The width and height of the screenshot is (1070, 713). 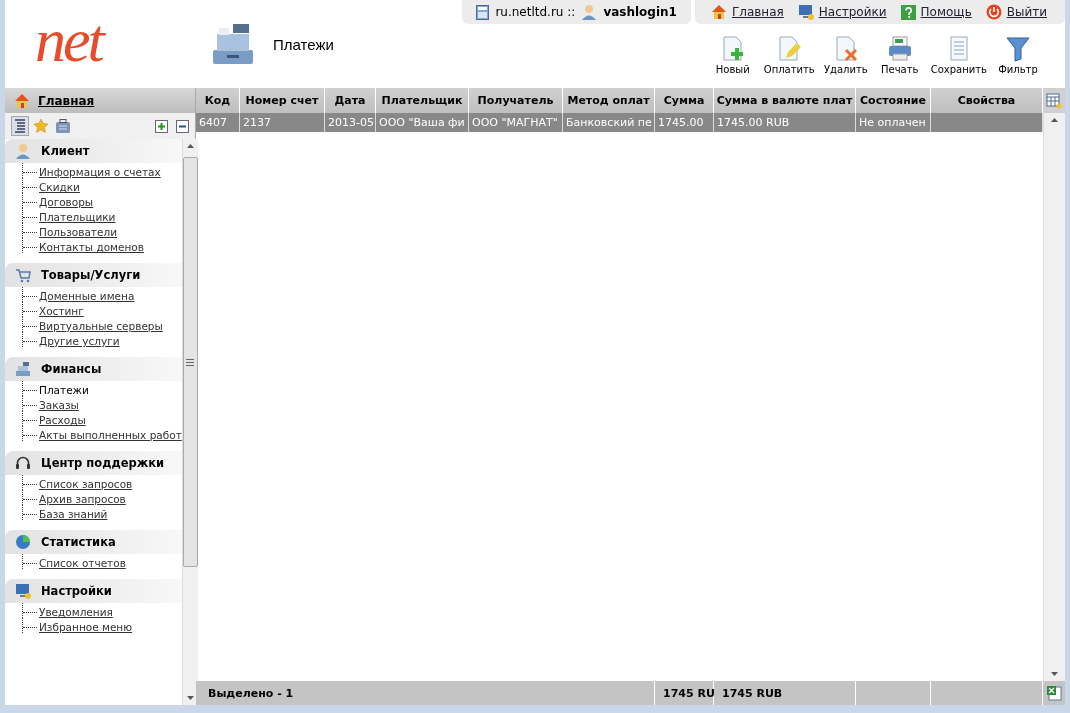 I want to click on menu-link: База знаний, so click(x=73, y=514).